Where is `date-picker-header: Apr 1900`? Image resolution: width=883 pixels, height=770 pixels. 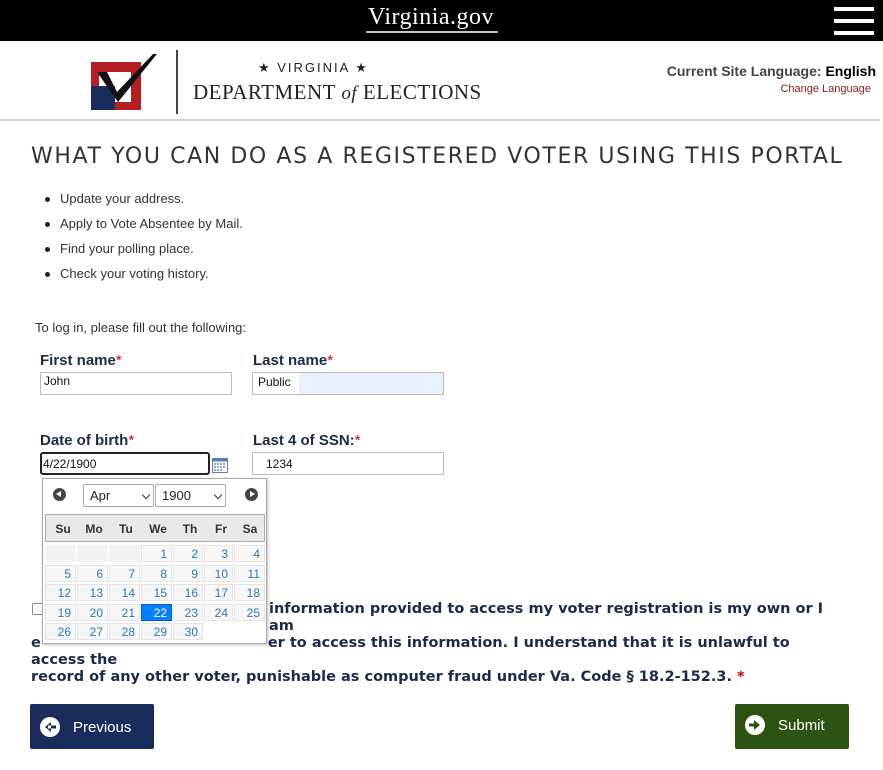 date-picker-header: Apr 1900 is located at coordinates (154, 496).